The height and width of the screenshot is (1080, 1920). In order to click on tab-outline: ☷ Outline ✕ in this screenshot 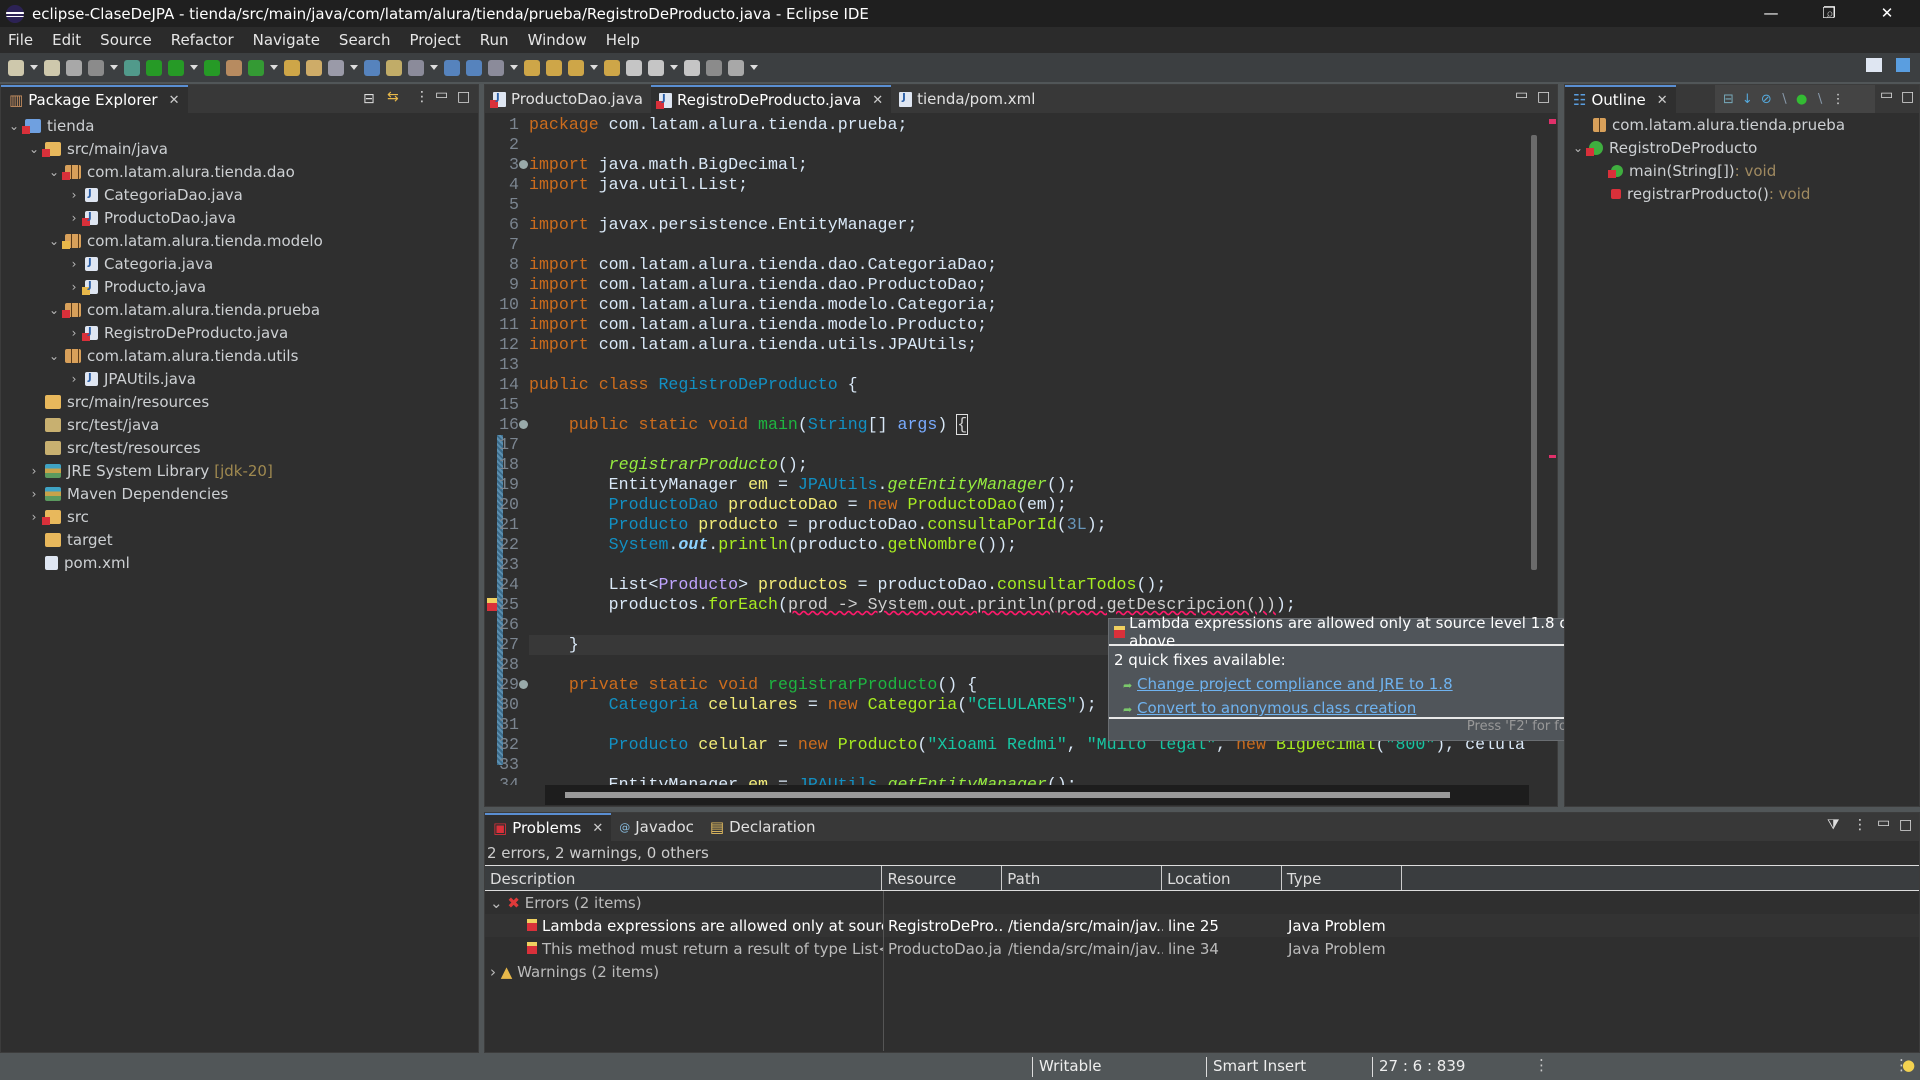, I will do `click(1620, 99)`.